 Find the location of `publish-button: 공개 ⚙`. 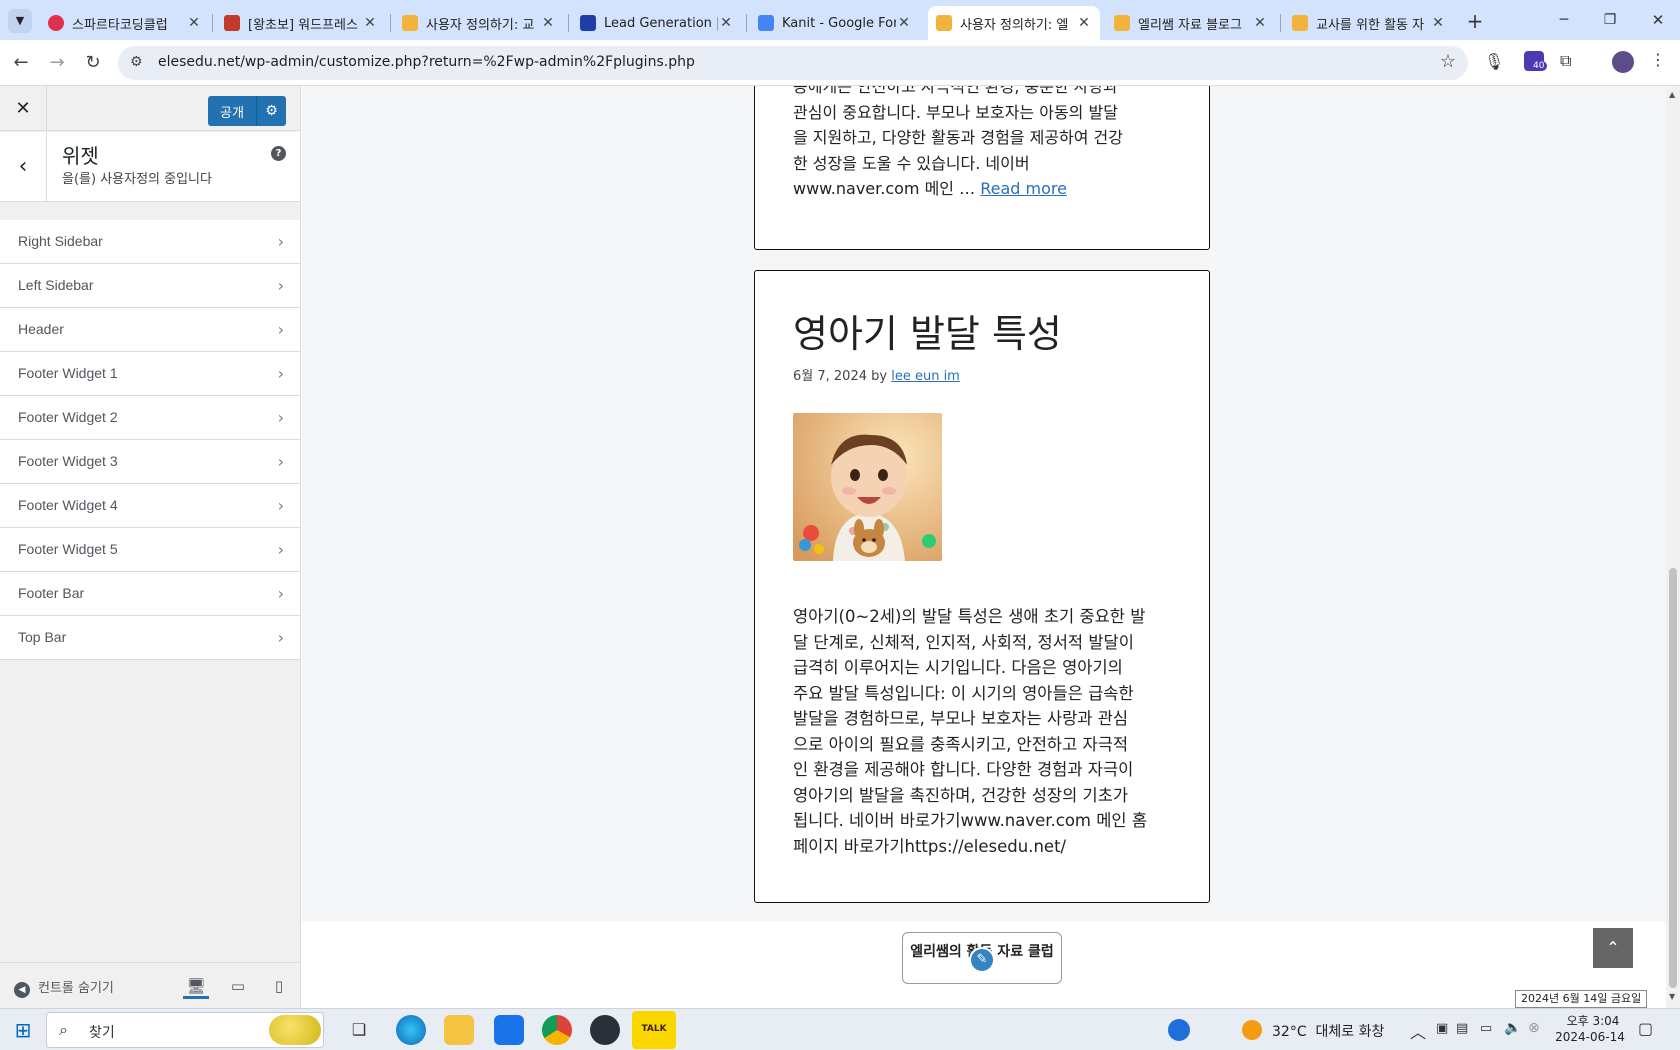

publish-button: 공개 ⚙ is located at coordinates (247, 111).